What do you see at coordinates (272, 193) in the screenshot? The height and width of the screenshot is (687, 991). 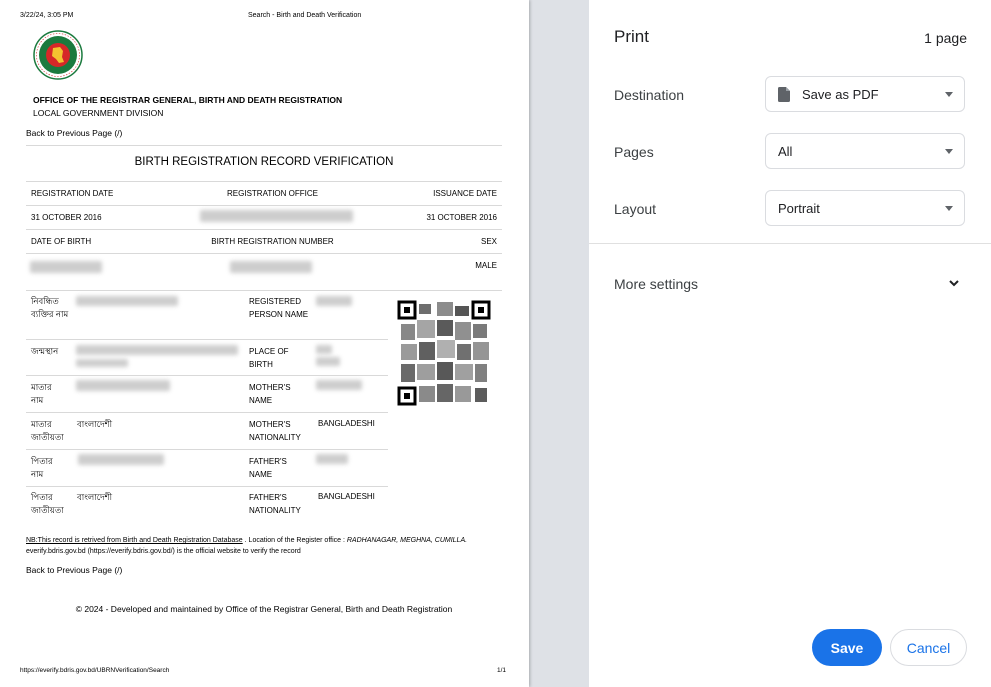 I see `header-registration-office: REGISTRATION OFFICE` at bounding box center [272, 193].